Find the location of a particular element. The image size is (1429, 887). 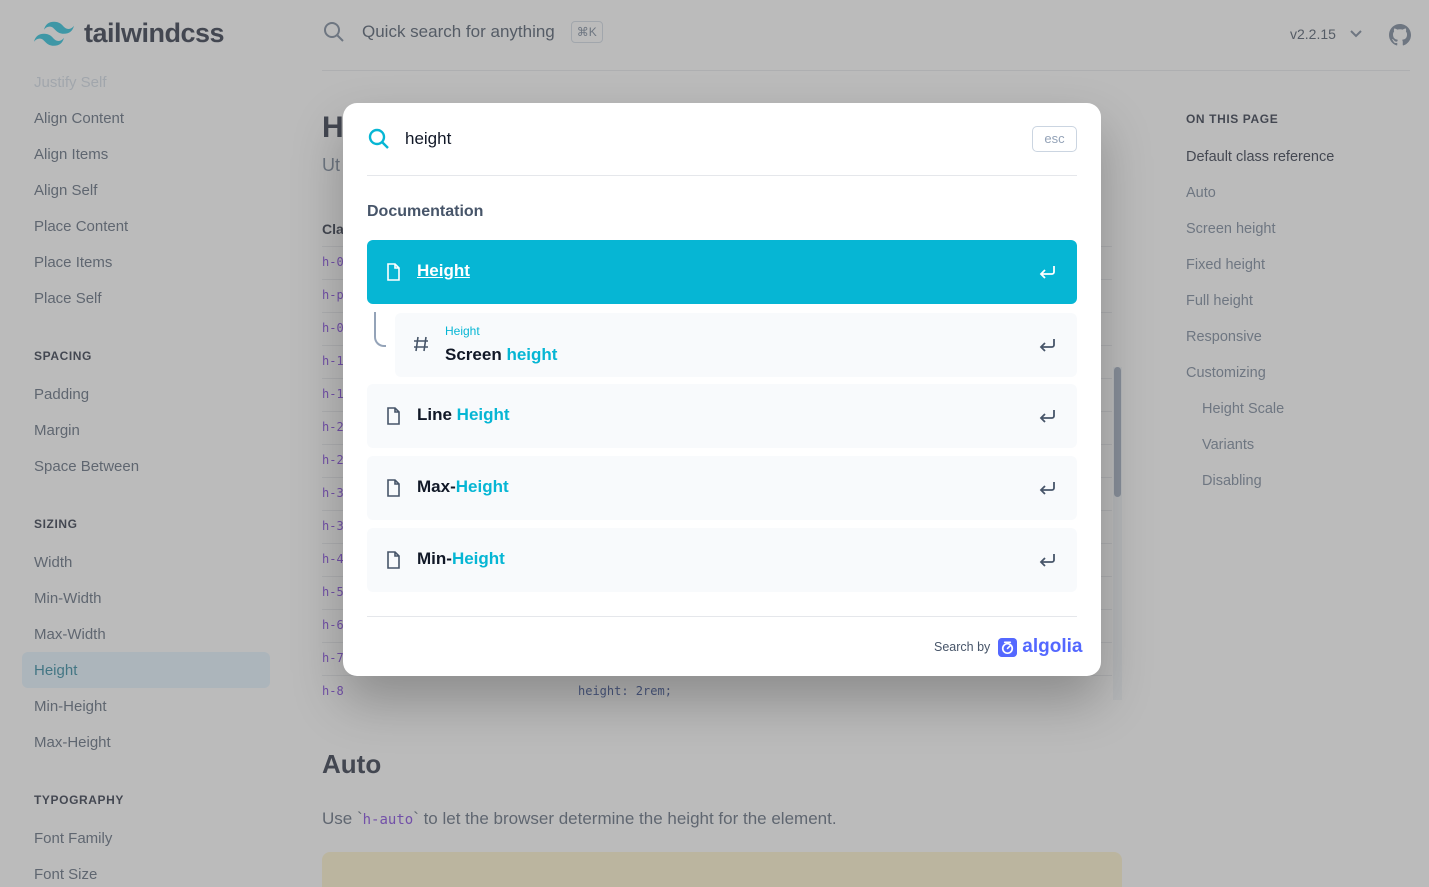

search-result-highlight: height is located at coordinates (532, 354).